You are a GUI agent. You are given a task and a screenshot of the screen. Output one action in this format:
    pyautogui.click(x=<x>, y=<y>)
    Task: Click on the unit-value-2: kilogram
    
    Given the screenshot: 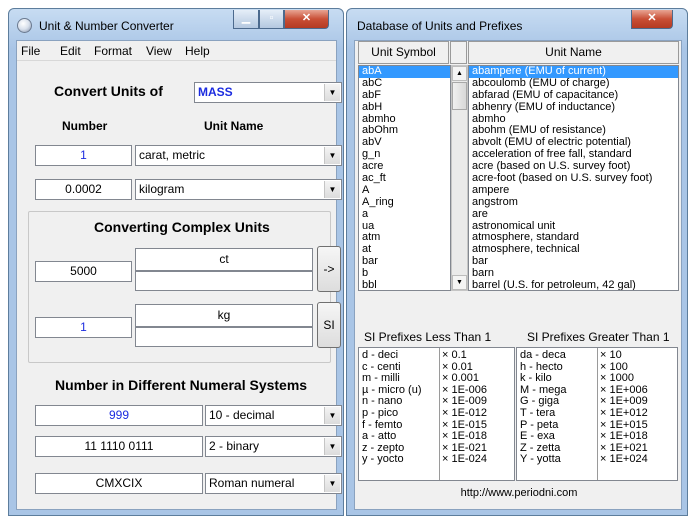 What is the action you would take?
    pyautogui.click(x=162, y=189)
    